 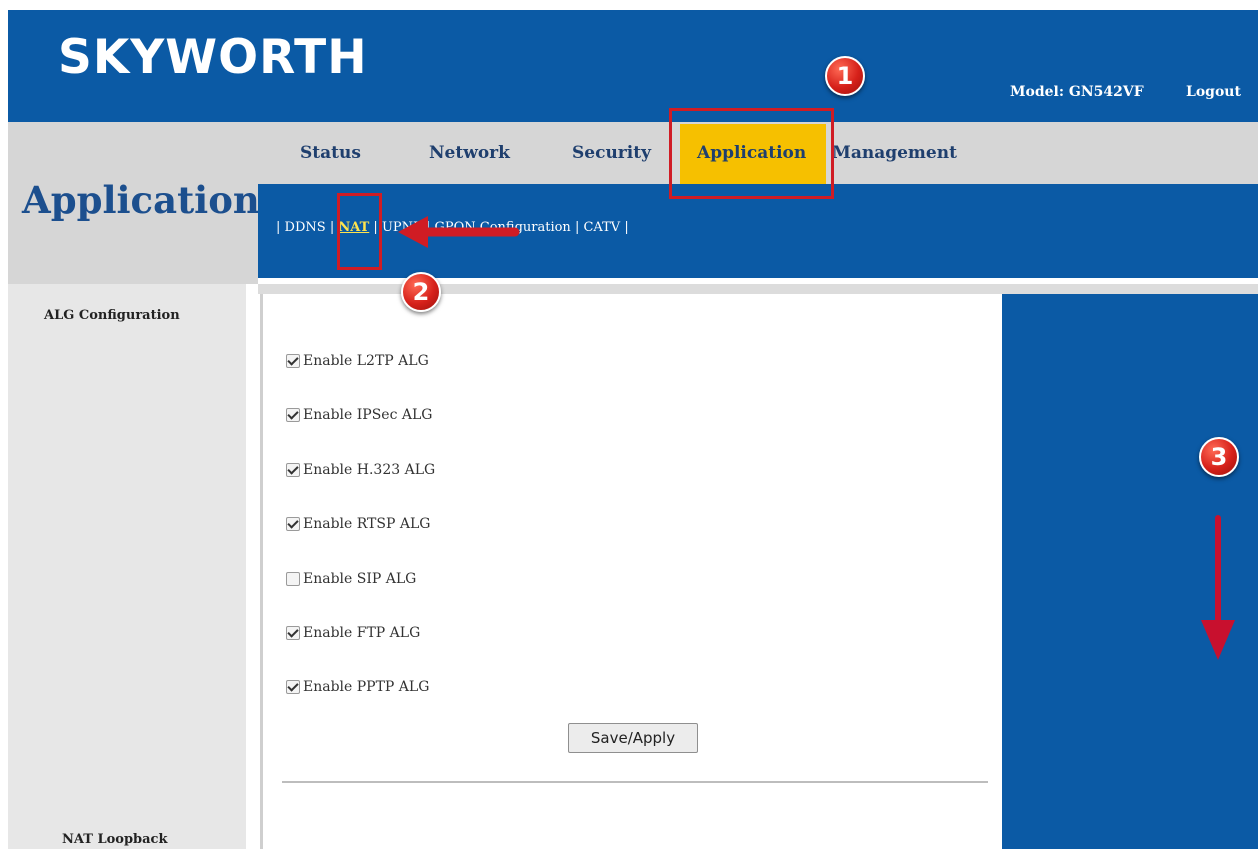 What do you see at coordinates (421, 292) in the screenshot?
I see `step-badge-2: 2` at bounding box center [421, 292].